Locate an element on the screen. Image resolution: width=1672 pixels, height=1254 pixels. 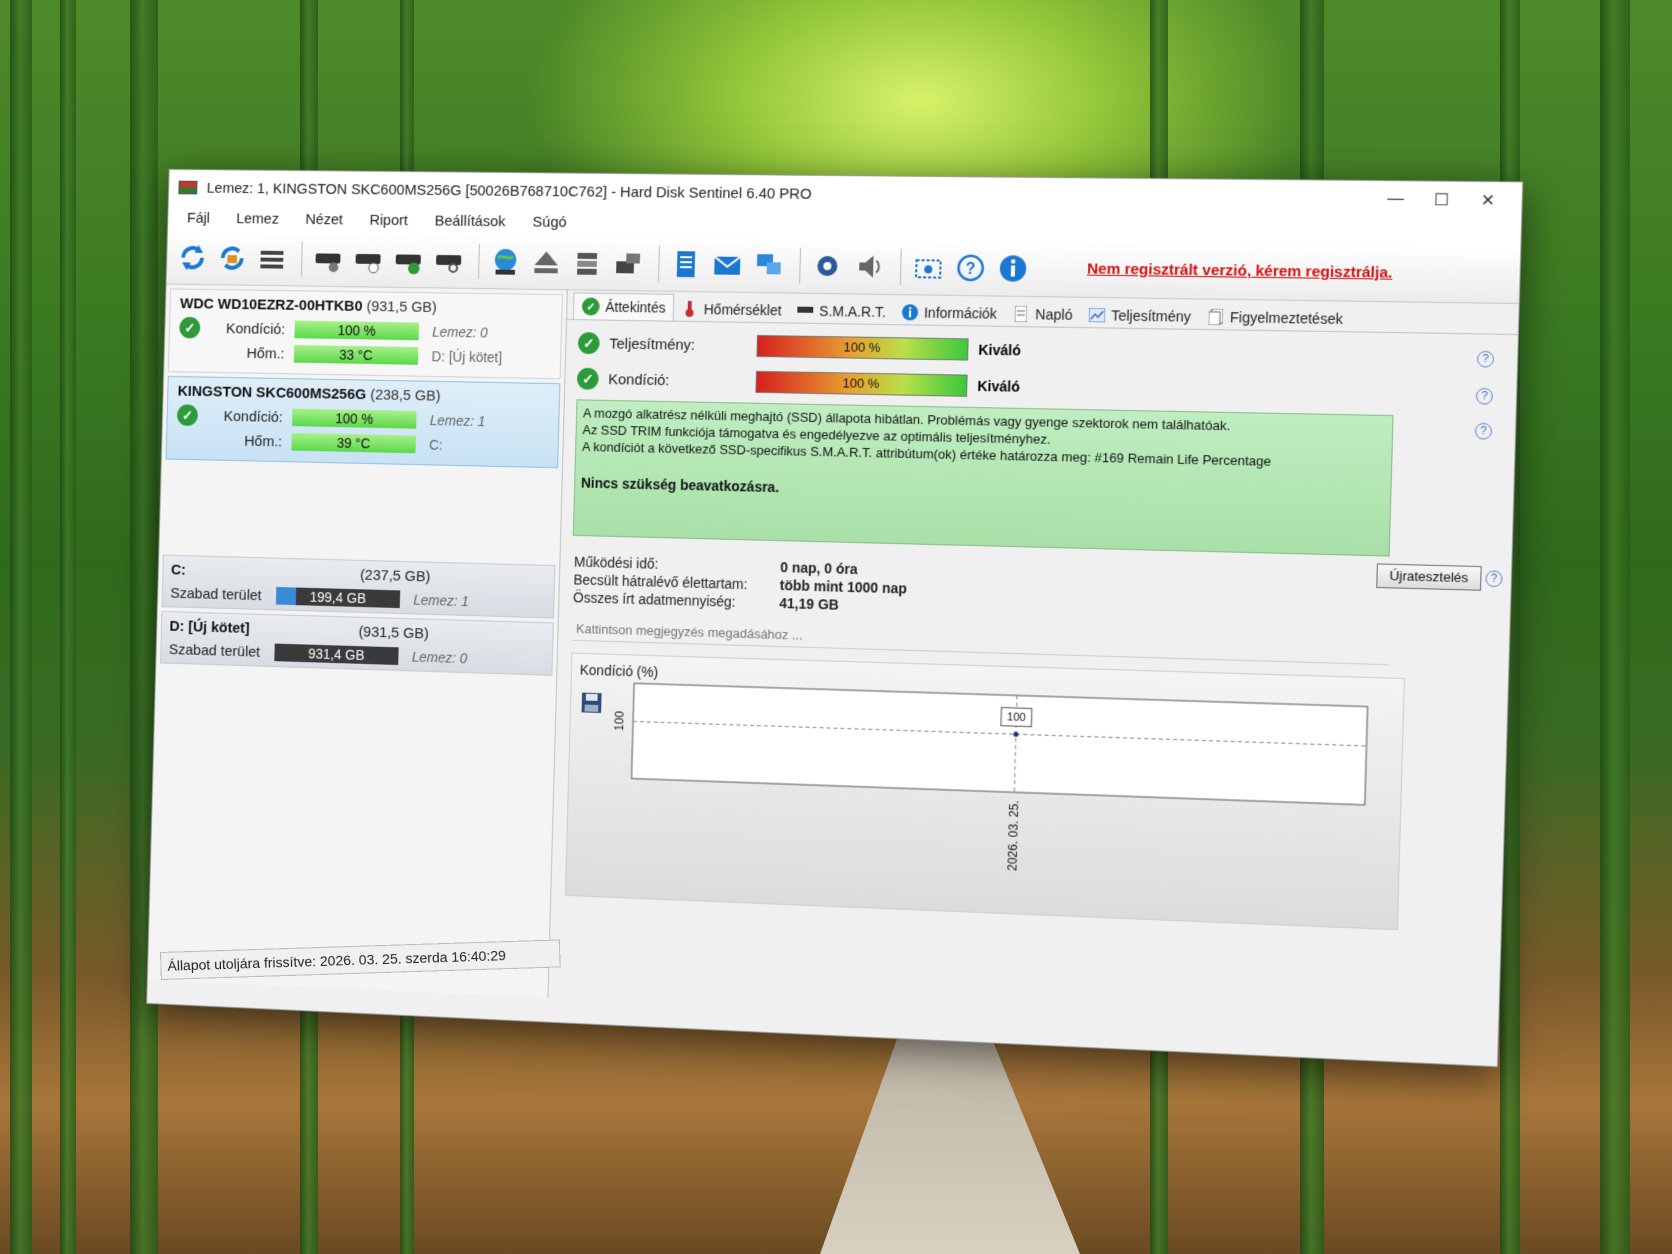
tab-information: Információk is located at coordinates (950, 313).